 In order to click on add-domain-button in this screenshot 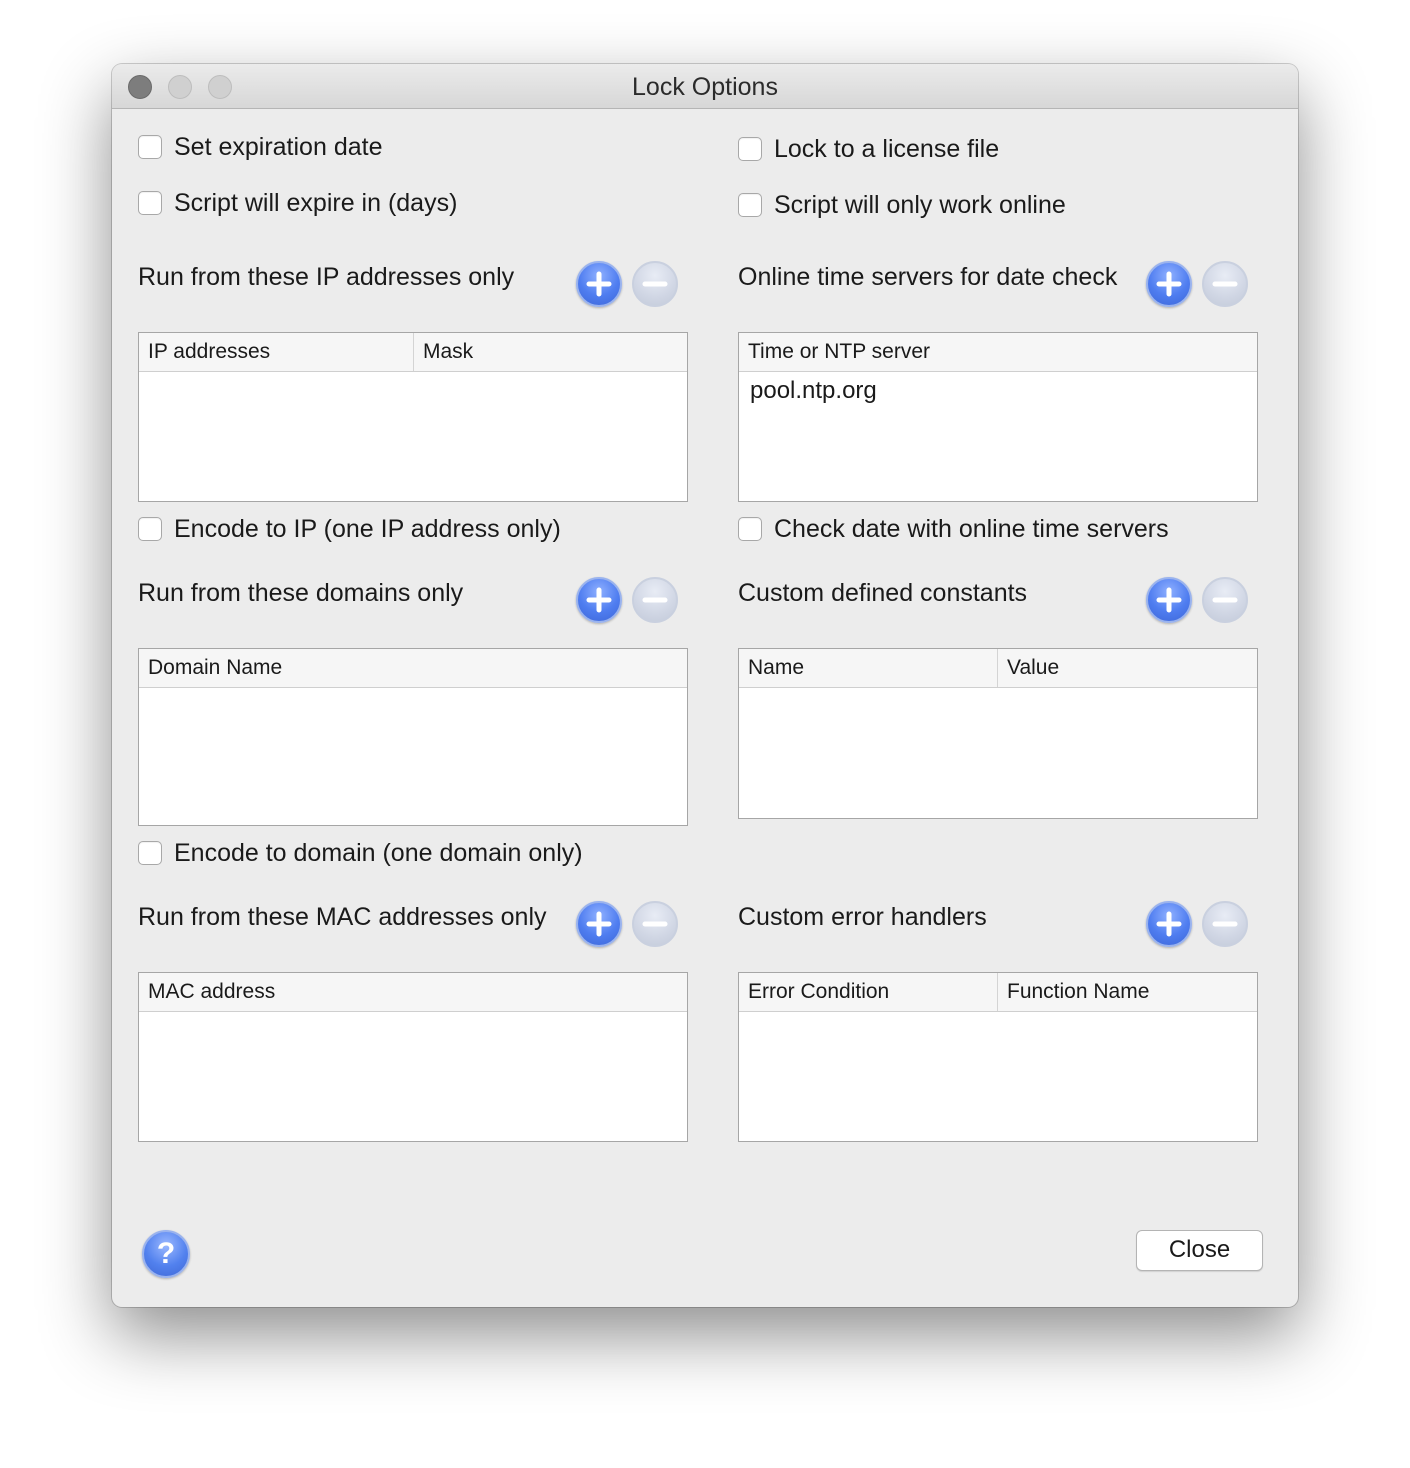, I will do `click(599, 600)`.